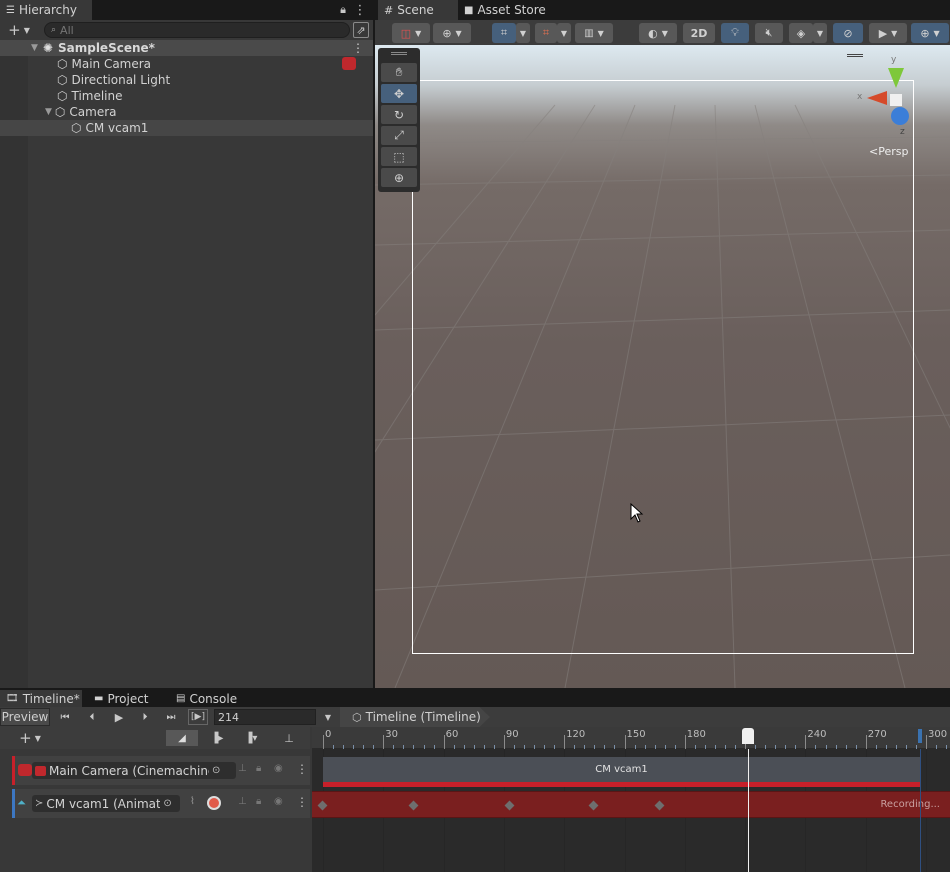 This screenshot has width=950, height=872. Describe the element at coordinates (902, 132) in the screenshot. I see `gizmo-axis-z-label: z` at that location.